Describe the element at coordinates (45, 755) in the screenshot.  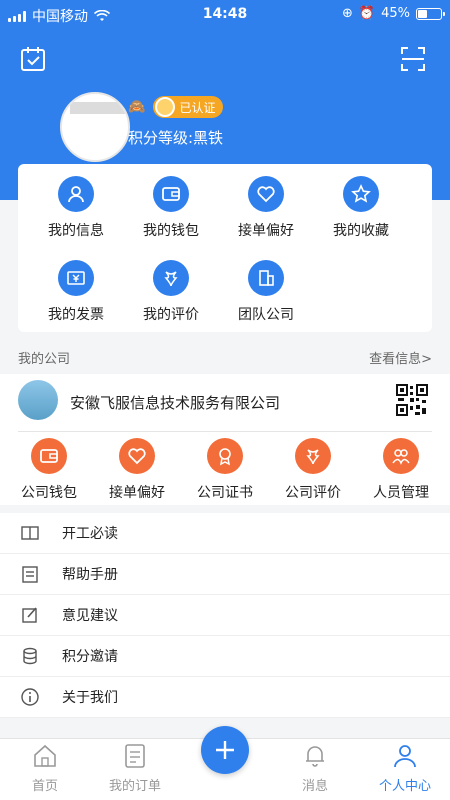
I see `home-icon` at that location.